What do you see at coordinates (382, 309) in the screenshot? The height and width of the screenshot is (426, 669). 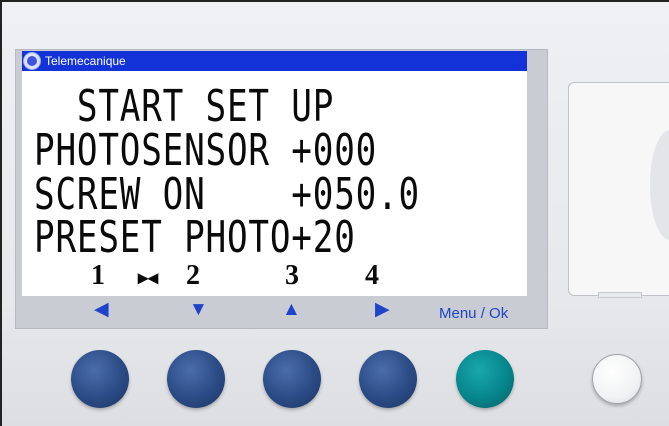 I see `right-arrow-icon: ▶` at bounding box center [382, 309].